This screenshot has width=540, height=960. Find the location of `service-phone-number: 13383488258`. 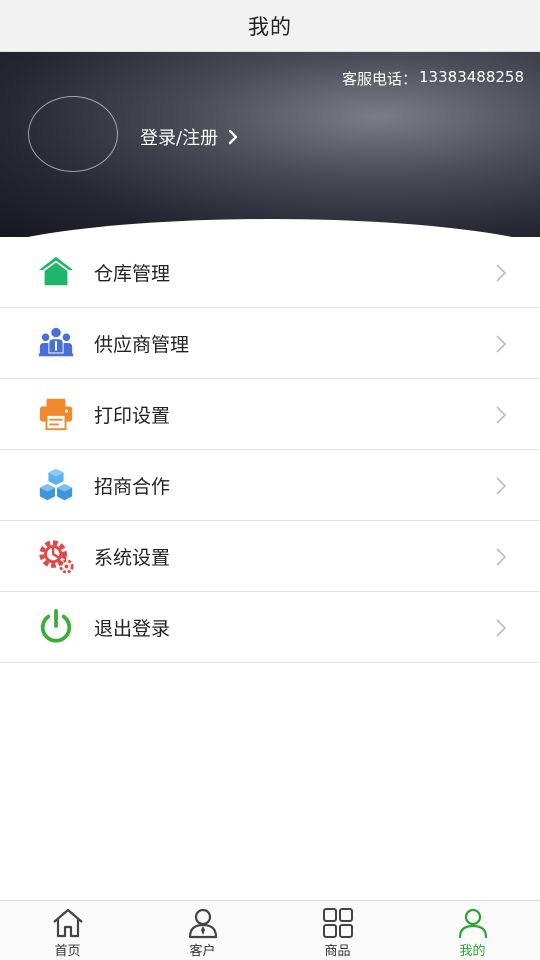

service-phone-number: 13383488258 is located at coordinates (471, 77).